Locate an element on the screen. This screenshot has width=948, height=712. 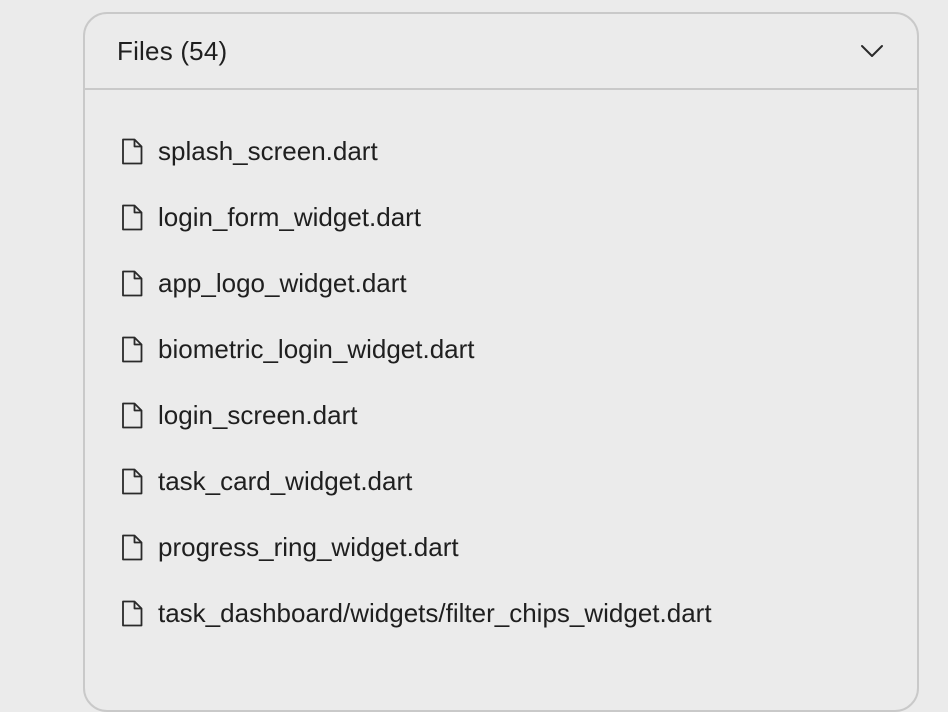
file-name: progress_ring_widget.dart is located at coordinates (308, 546).